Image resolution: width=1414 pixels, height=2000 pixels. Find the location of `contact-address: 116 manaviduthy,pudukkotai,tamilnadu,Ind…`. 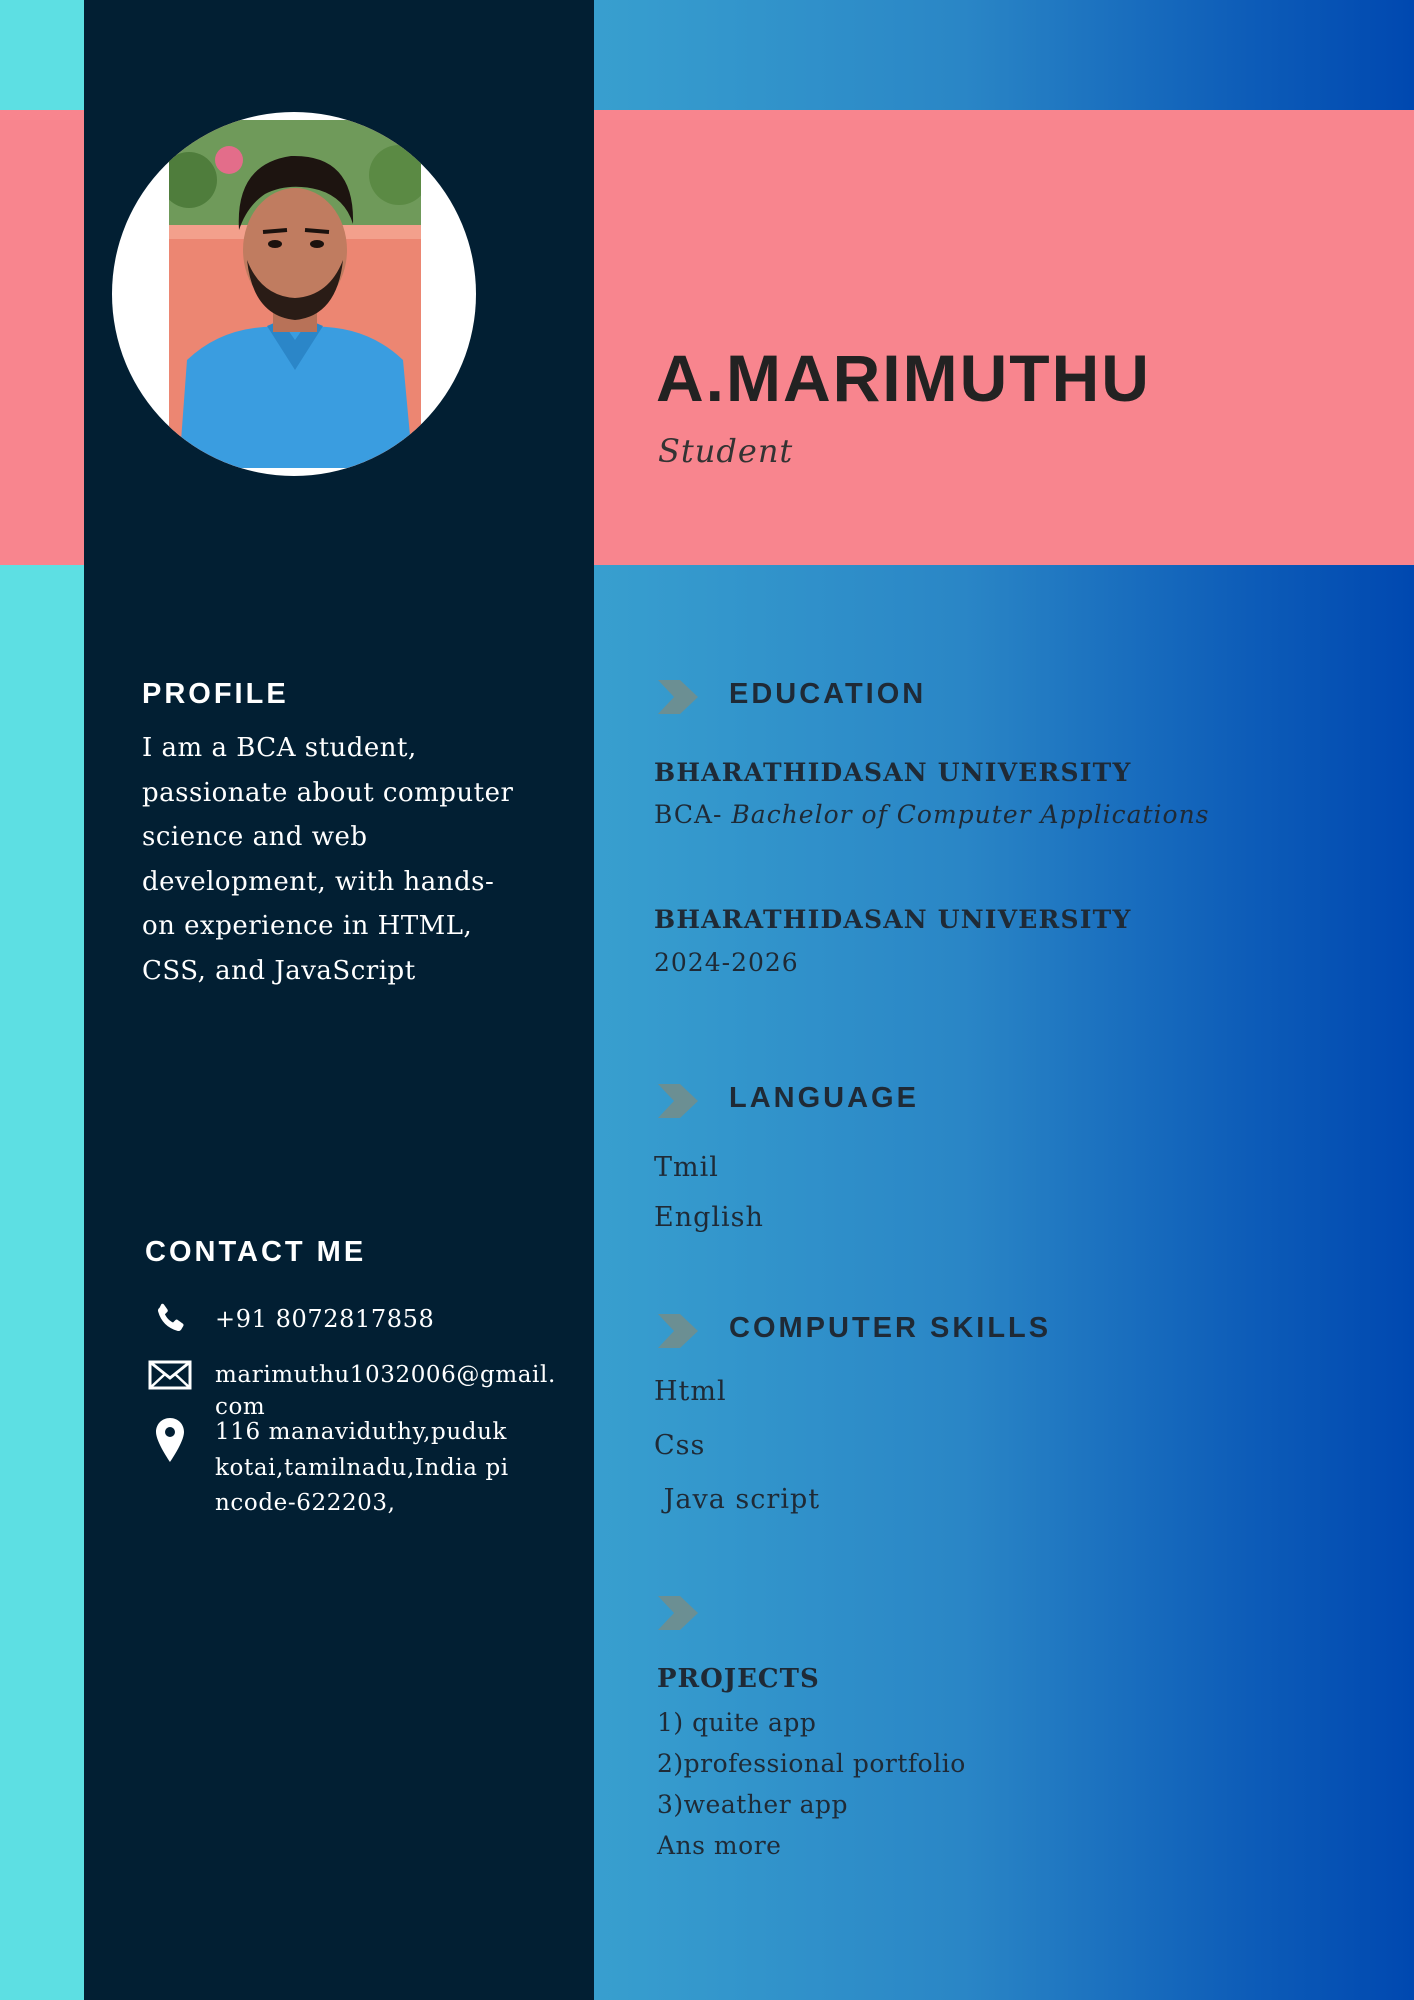

contact-address: 116 manaviduthy,pudukkotai,tamilnadu,Ind… is located at coordinates (327, 1466).